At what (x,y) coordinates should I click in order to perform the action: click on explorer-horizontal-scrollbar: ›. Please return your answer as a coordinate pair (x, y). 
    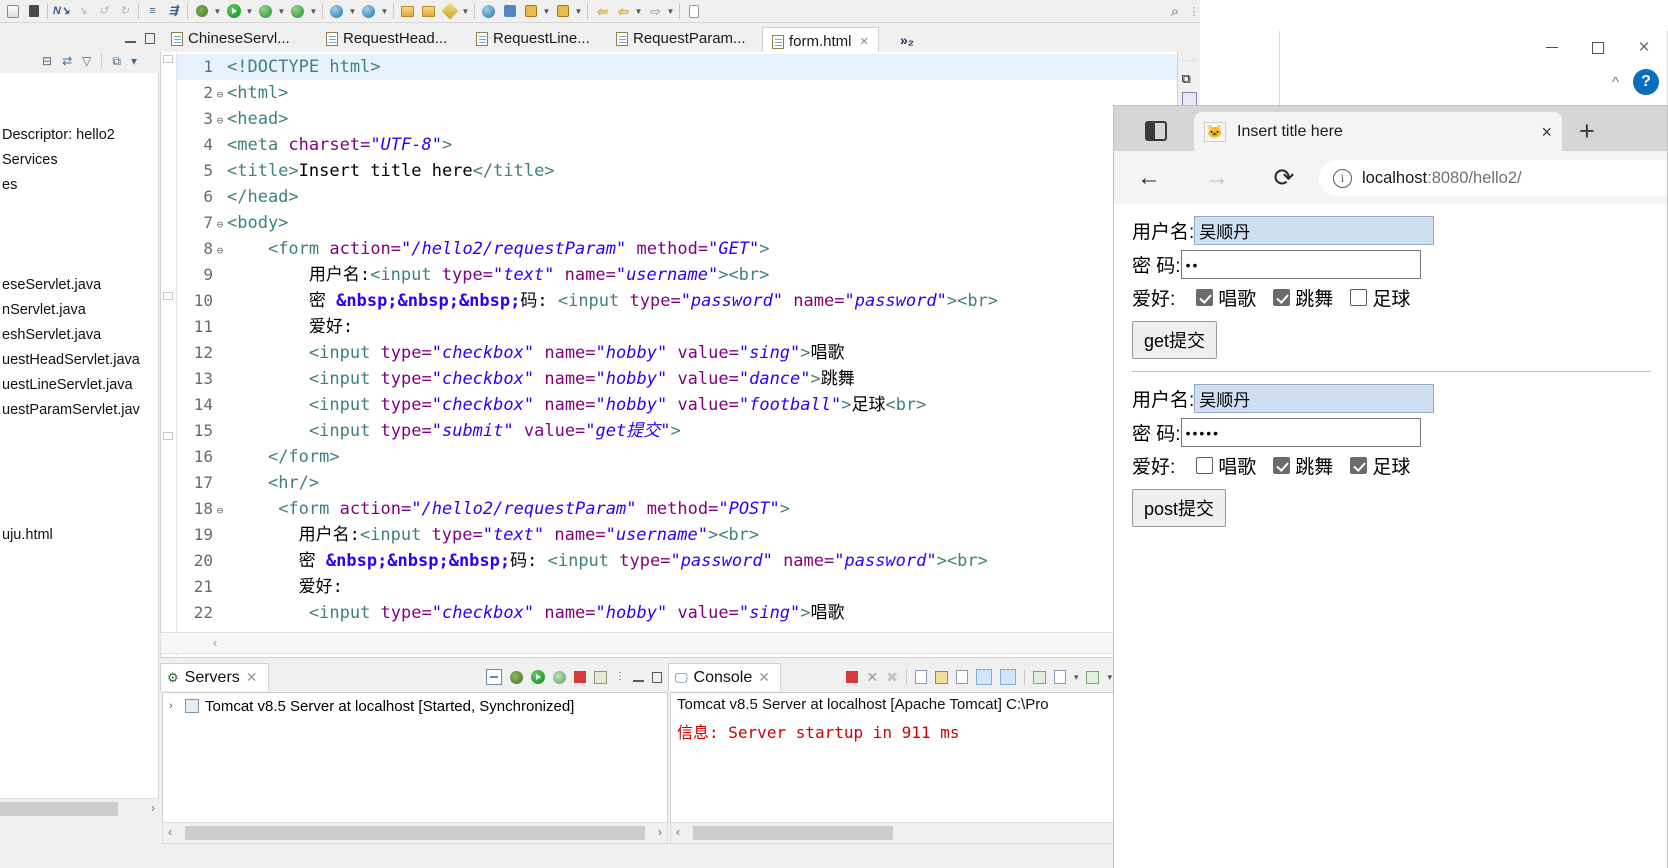
    Looking at the image, I should click on (79, 809).